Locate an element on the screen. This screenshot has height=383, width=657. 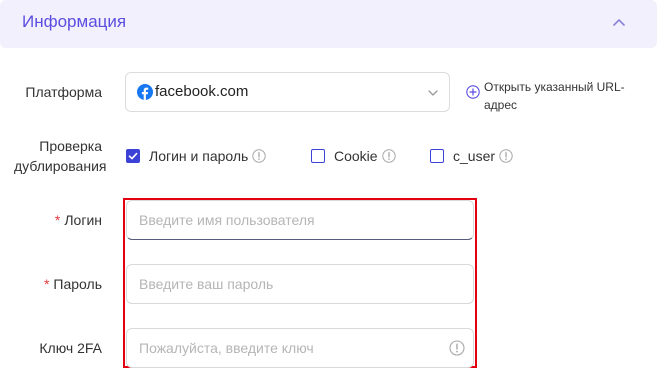
password-label: * Пароль is located at coordinates (72, 284).